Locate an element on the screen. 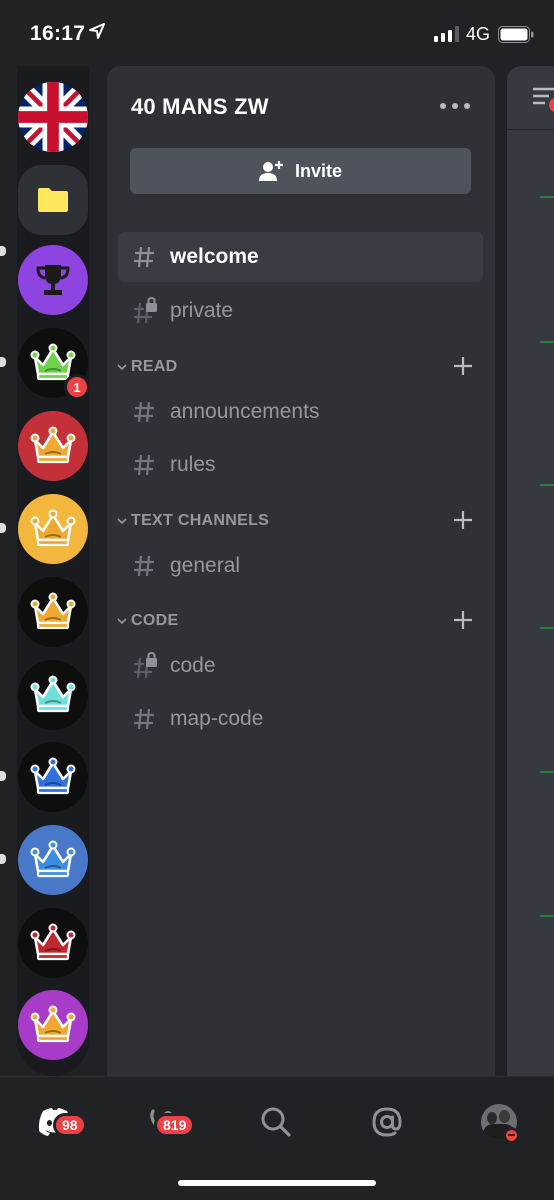 This screenshot has width=554, height=1200. server-crown-gold-yellow is located at coordinates (53, 529).